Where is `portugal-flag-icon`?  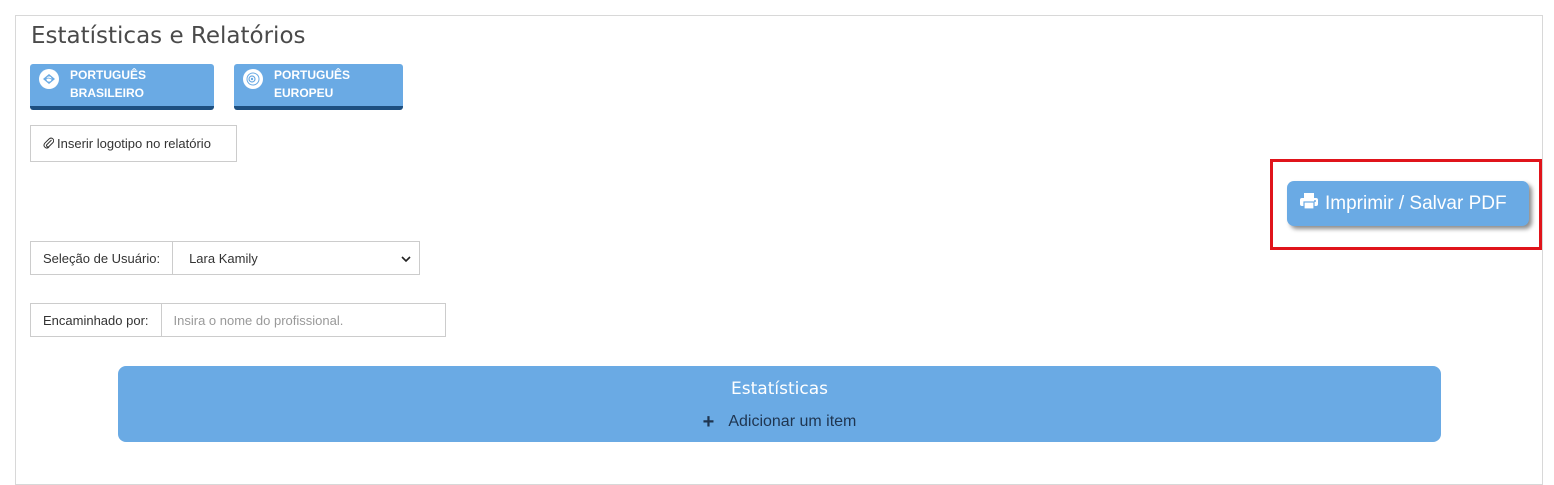
portugal-flag-icon is located at coordinates (253, 79).